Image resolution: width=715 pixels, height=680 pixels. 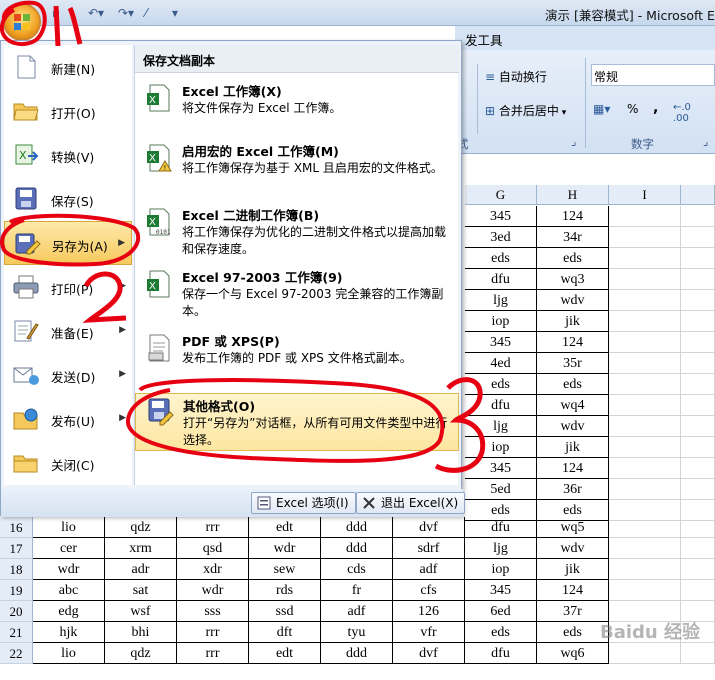 What do you see at coordinates (357, 632) in the screenshot?
I see `table-cell: tyu` at bounding box center [357, 632].